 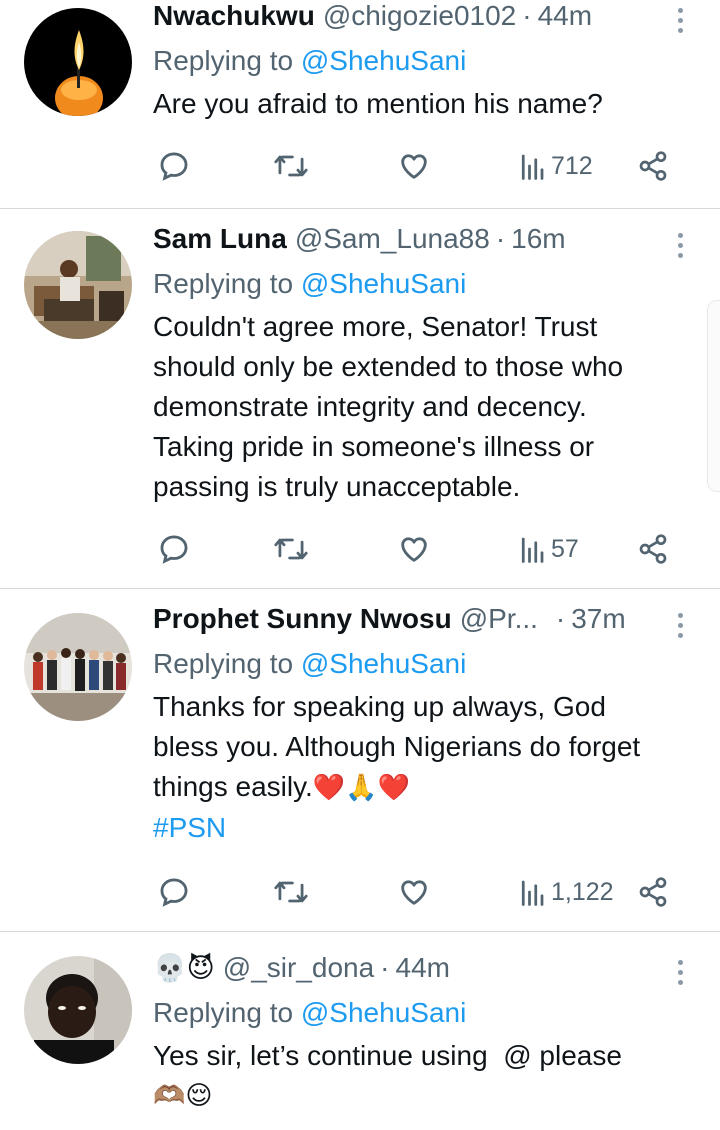 I want to click on views-count: 712, so click(x=572, y=165).